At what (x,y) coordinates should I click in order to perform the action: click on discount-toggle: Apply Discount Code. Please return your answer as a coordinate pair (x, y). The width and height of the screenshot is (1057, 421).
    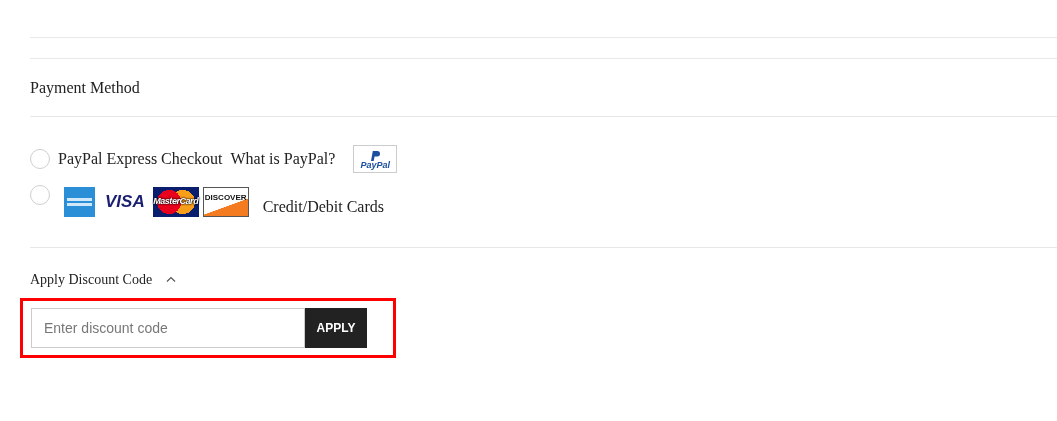
    Looking at the image, I should click on (91, 279).